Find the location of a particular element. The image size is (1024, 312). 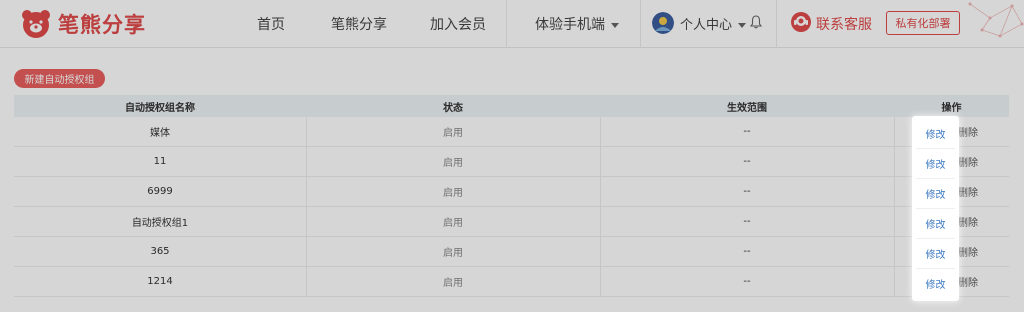

edit-column-spotlight: 修改 修改 修改 修改 修改 修改 is located at coordinates (935, 208).